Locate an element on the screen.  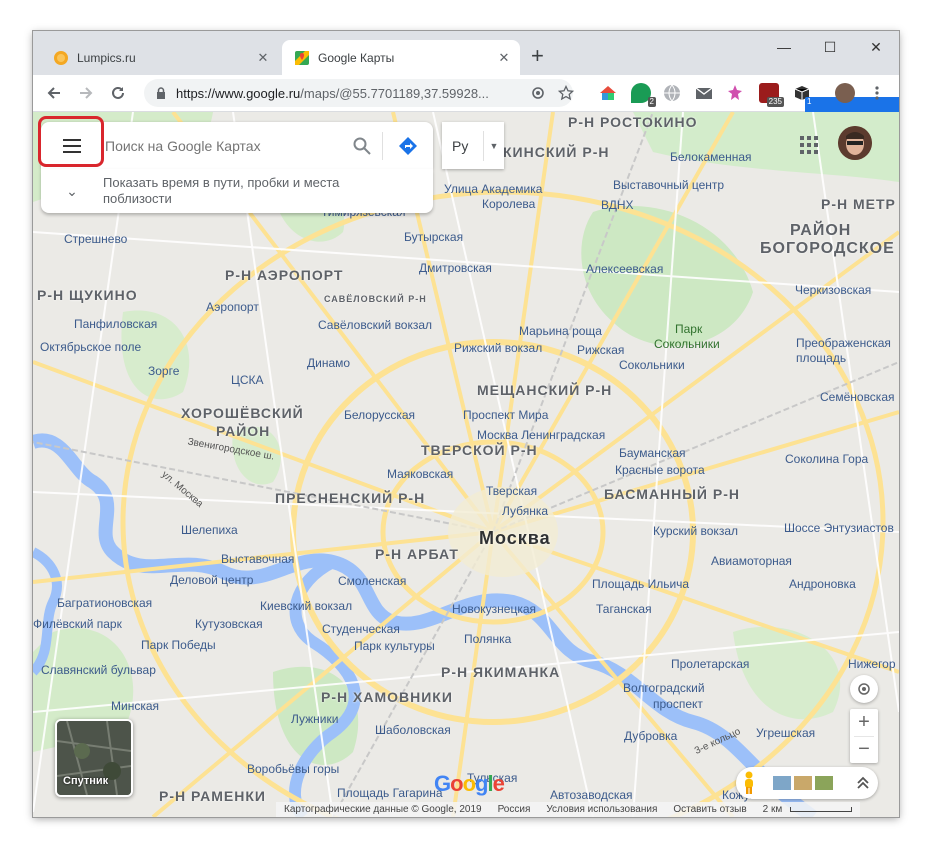
place-label: Кутузовская is located at coordinates (229, 624).